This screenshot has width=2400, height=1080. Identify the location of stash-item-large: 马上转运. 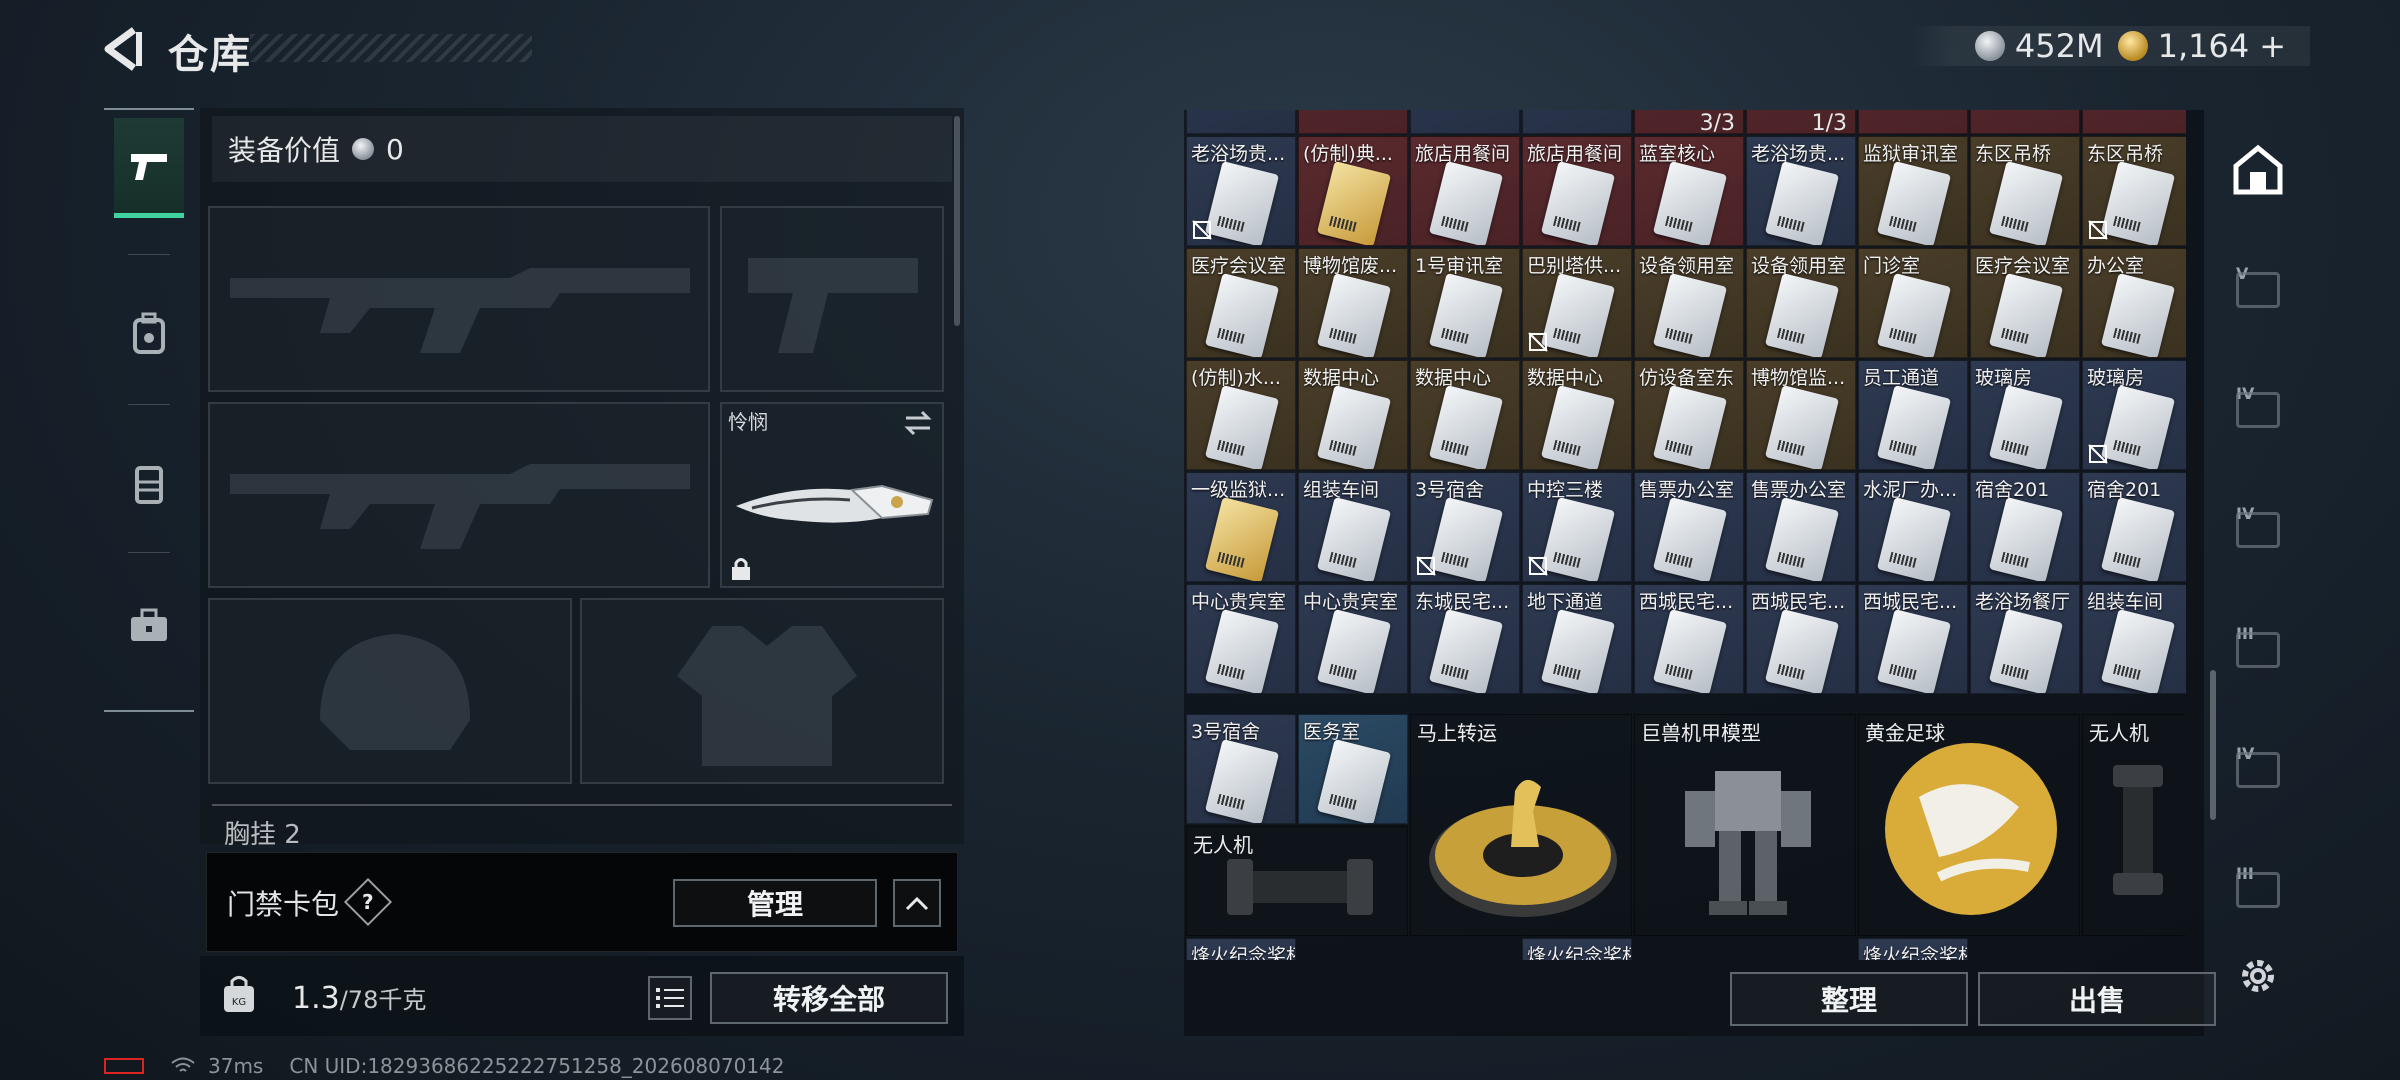
(1521, 825).